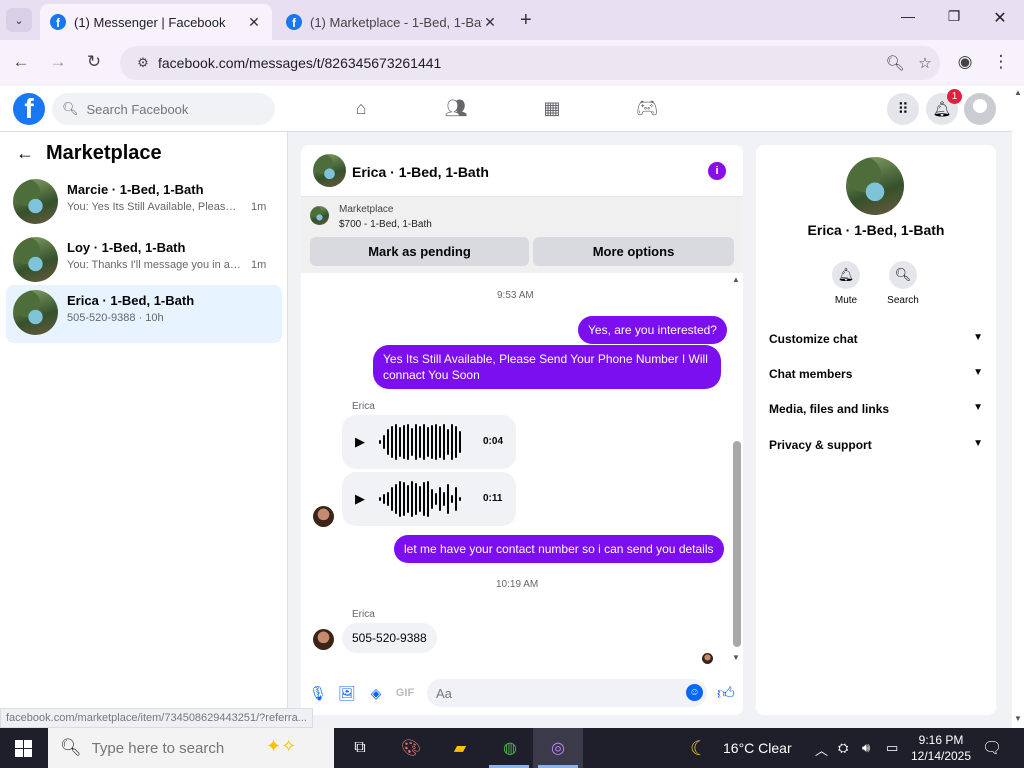 The image size is (1024, 768). I want to click on chrome-profile-icon: ◎, so click(558, 748).